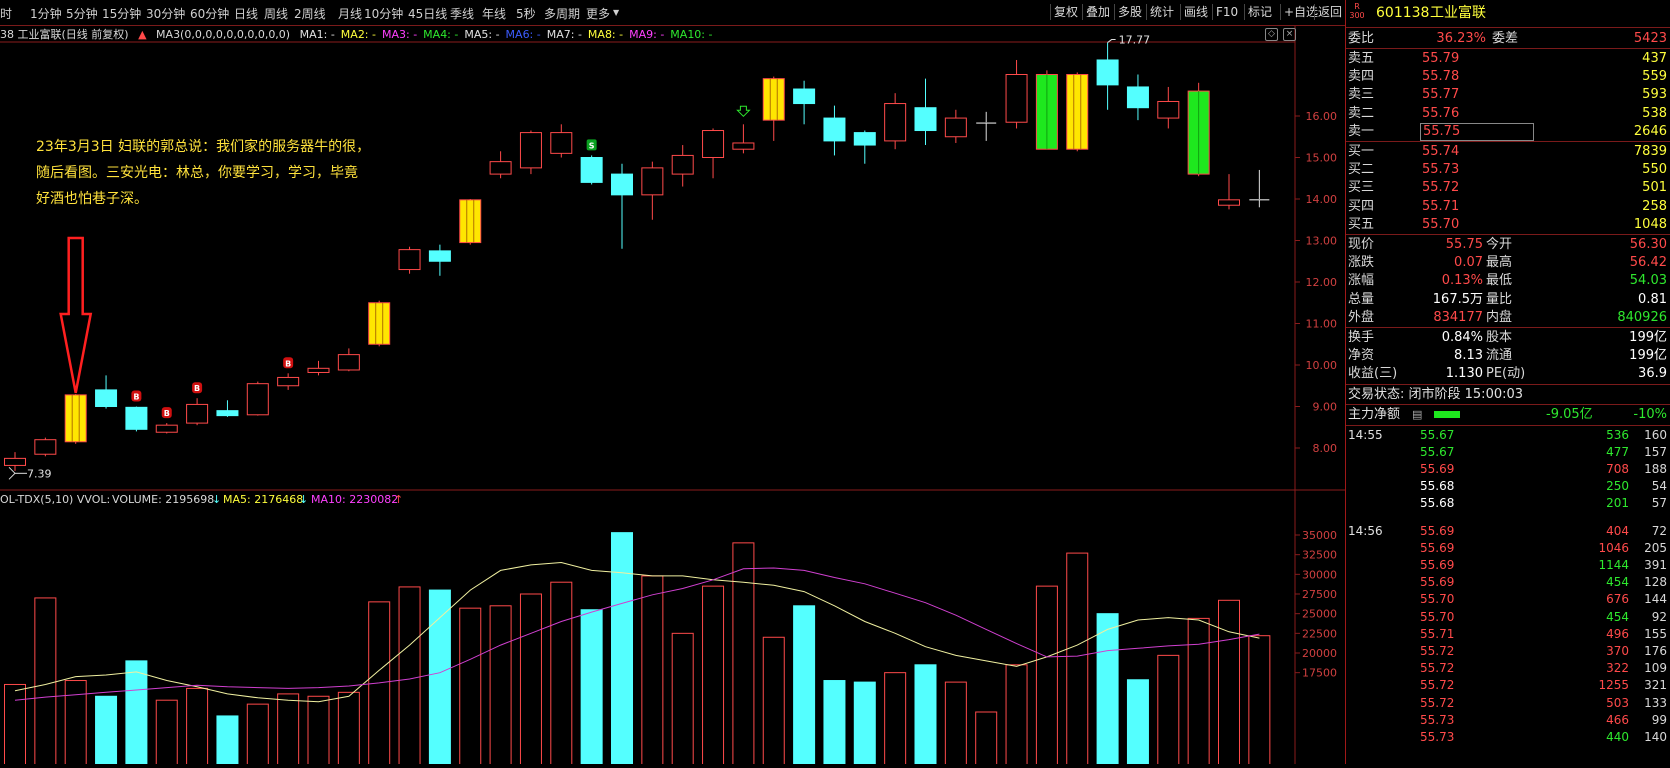 Image resolution: width=1670 pixels, height=768 pixels. I want to click on toolbar-button-1: 叠加, so click(1097, 12).